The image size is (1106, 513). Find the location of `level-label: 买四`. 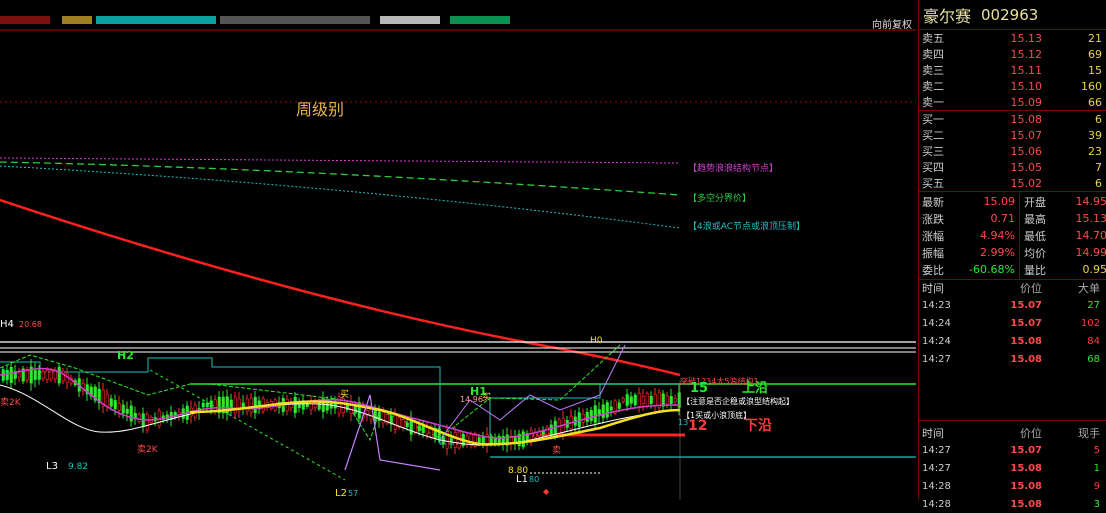

level-label: 买四 is located at coordinates (933, 167).